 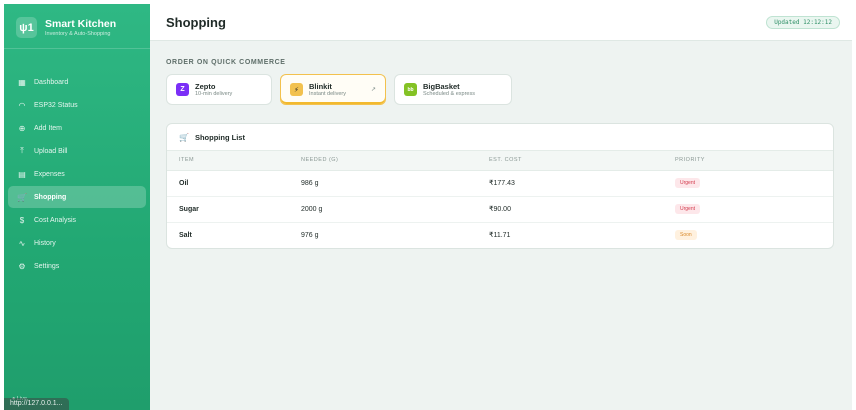 What do you see at coordinates (56, 105) in the screenshot?
I see `sidebar-item-label: ESP32 Status` at bounding box center [56, 105].